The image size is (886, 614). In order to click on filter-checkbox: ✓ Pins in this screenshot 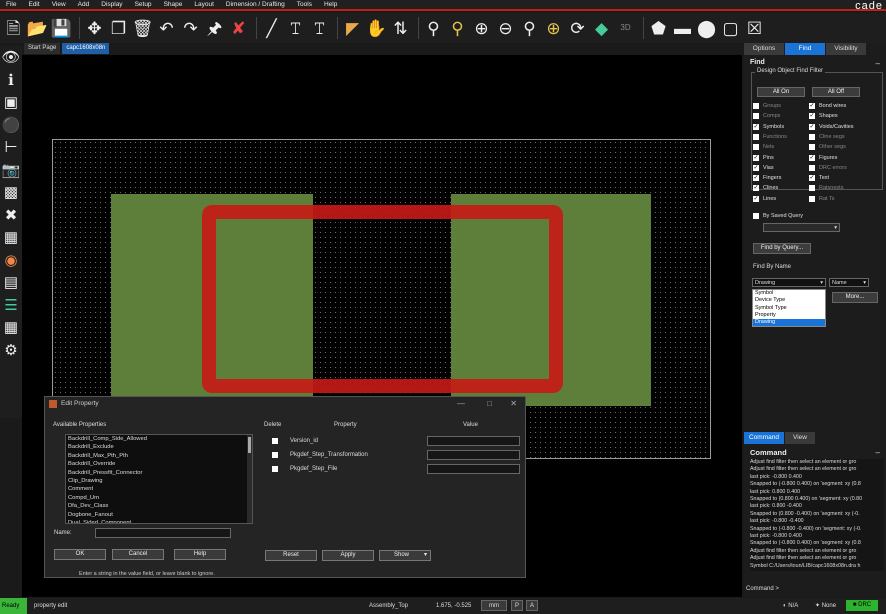, I will do `click(763, 158)`.